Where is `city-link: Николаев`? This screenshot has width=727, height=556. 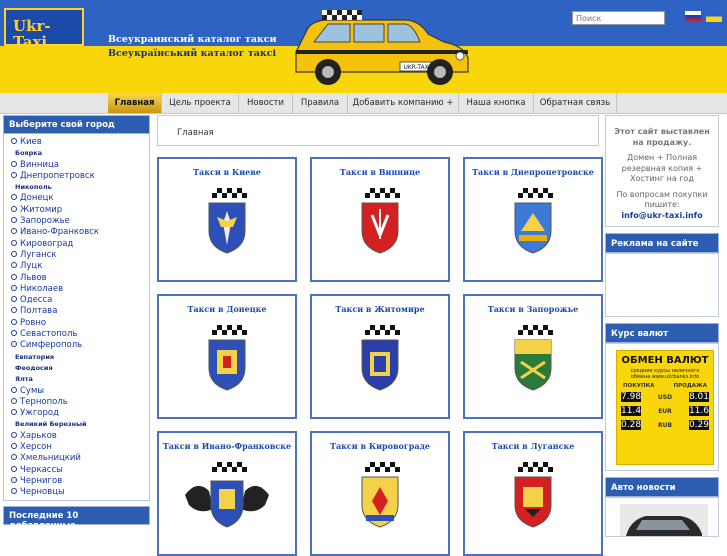 city-link: Николаев is located at coordinates (80, 289).